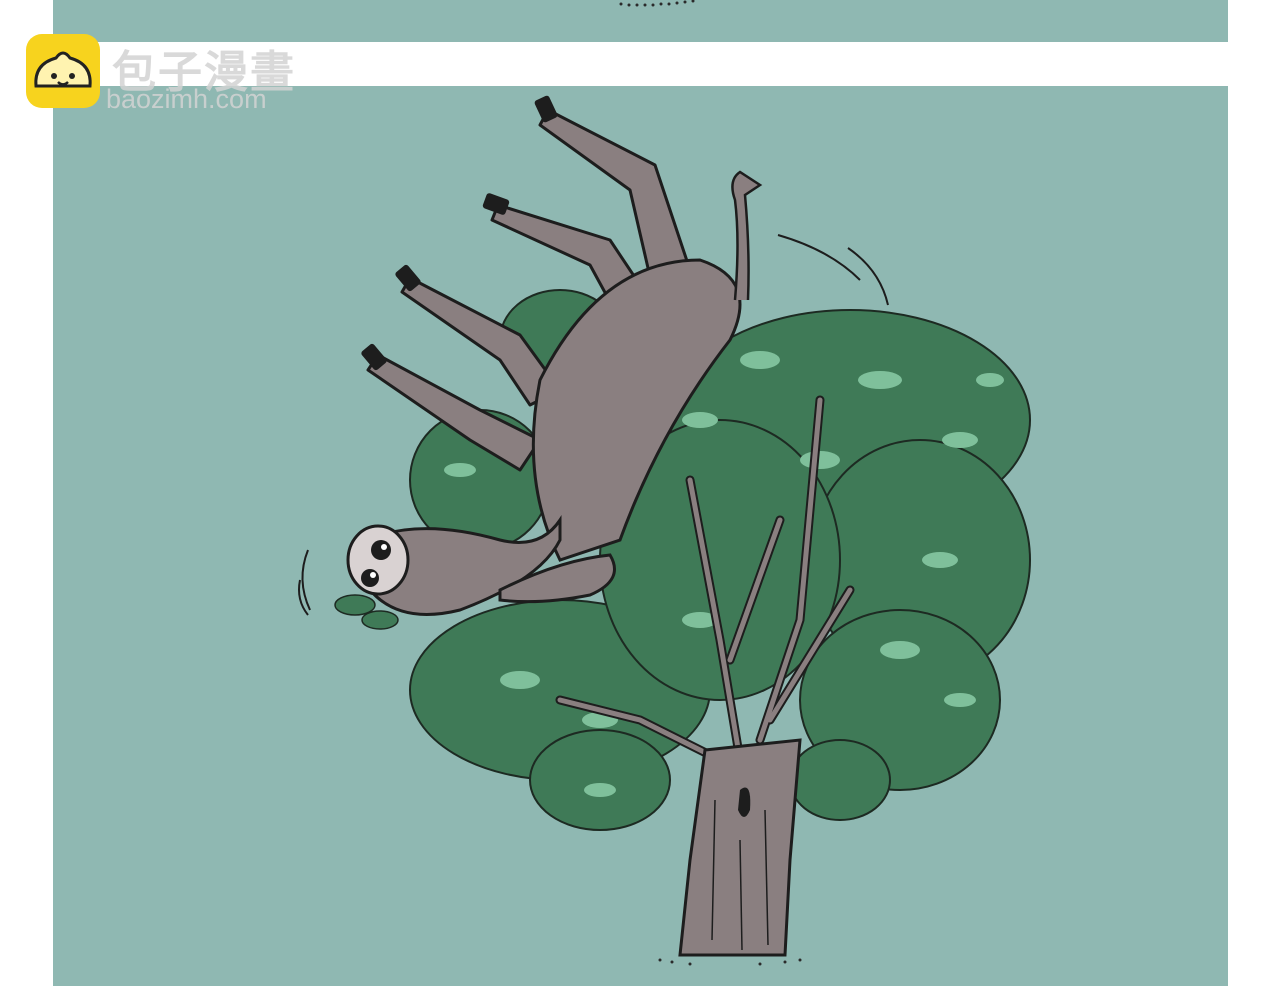  Describe the element at coordinates (730, 962) in the screenshot. I see `ground-speckles-icon` at that location.